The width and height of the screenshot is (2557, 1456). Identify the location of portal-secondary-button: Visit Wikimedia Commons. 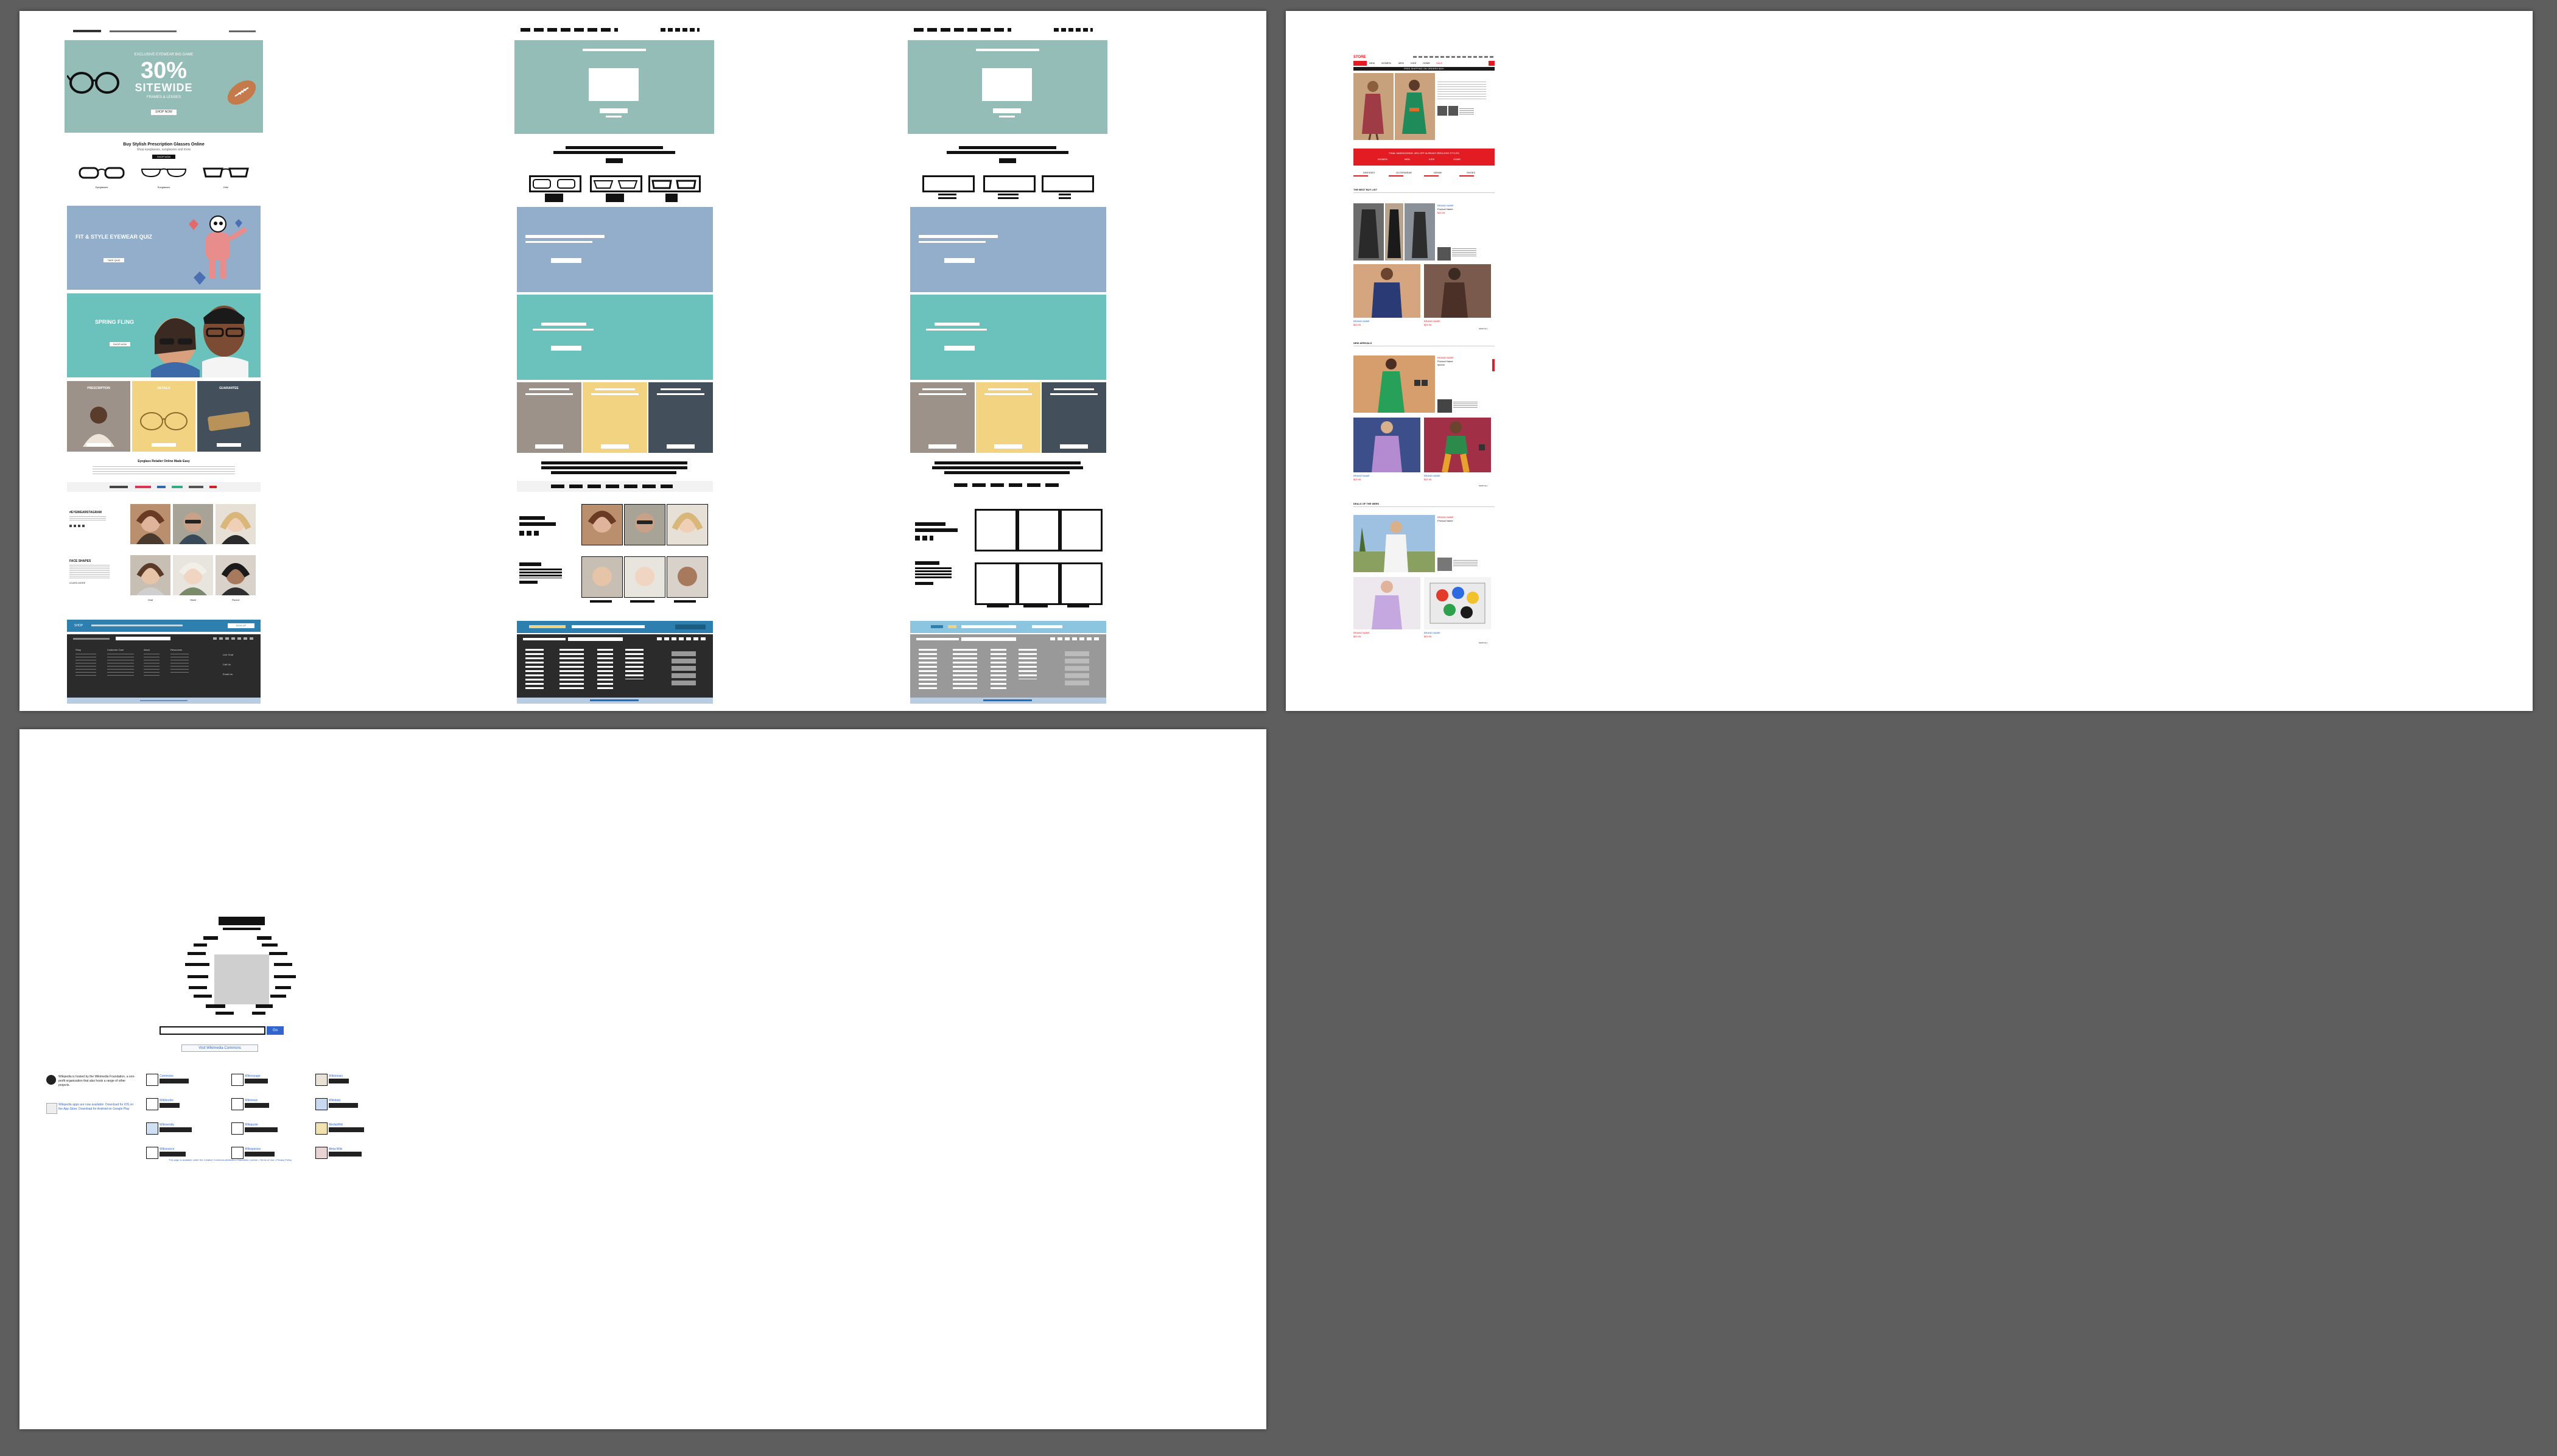
(219, 1048).